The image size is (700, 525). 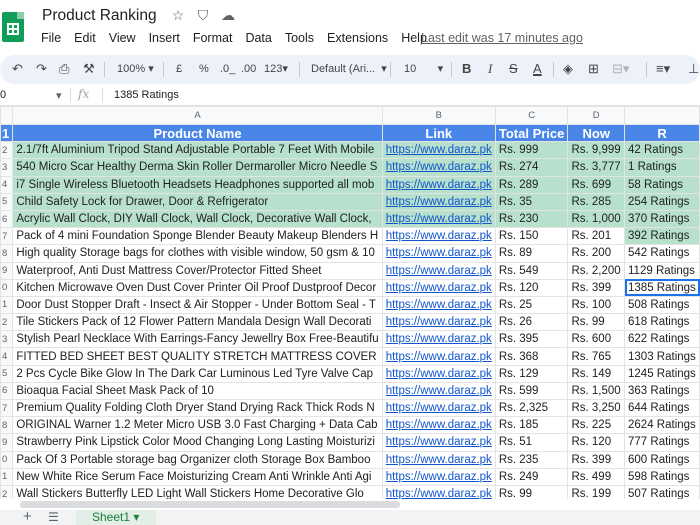 I want to click on cell-now: Rs. 2,200, so click(x=596, y=270).